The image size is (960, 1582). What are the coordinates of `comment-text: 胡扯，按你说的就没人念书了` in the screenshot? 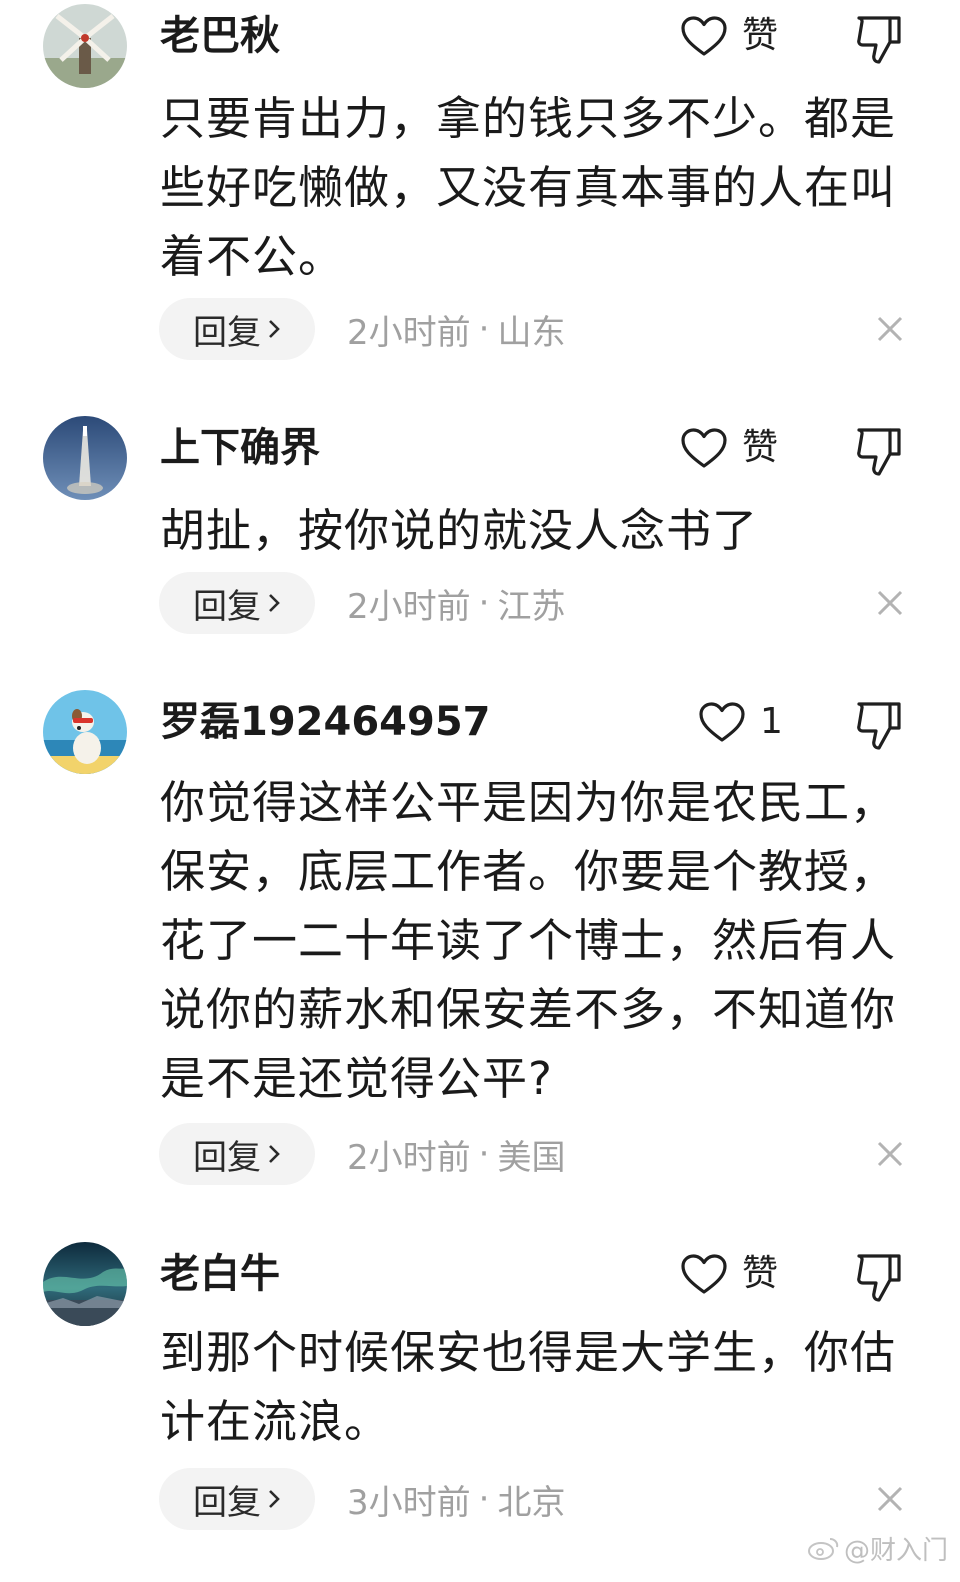 It's located at (459, 530).